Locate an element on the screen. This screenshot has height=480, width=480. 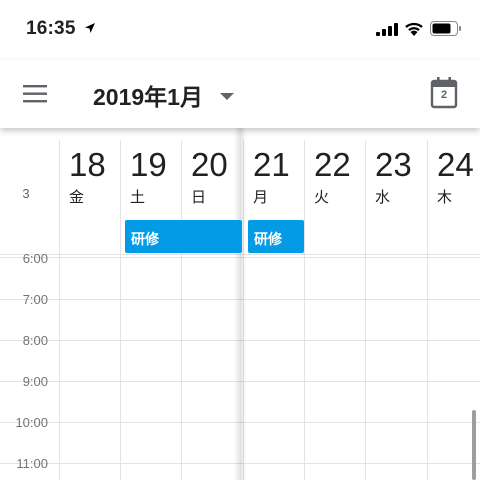
day-header: 18 金 is located at coordinates (89, 191).